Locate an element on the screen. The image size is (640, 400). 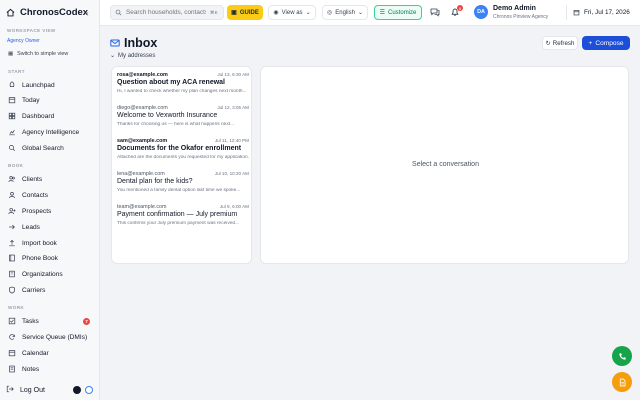
logout-button: Log Out is located at coordinates (25, 390).